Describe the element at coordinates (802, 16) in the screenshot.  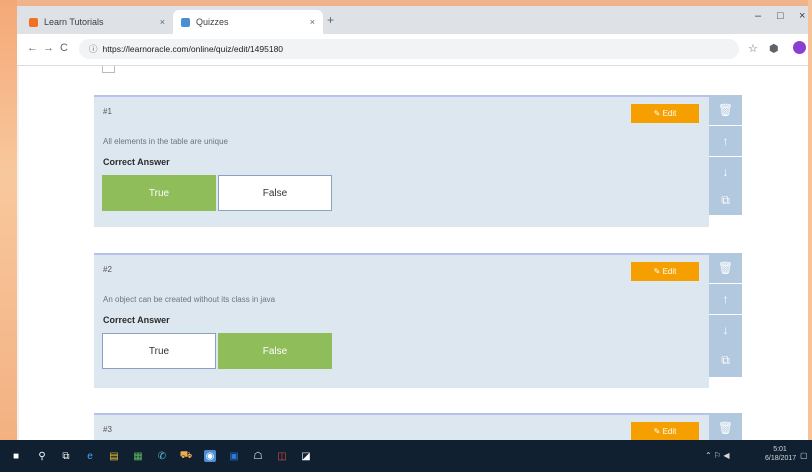
I see `close-window-button: ×` at that location.